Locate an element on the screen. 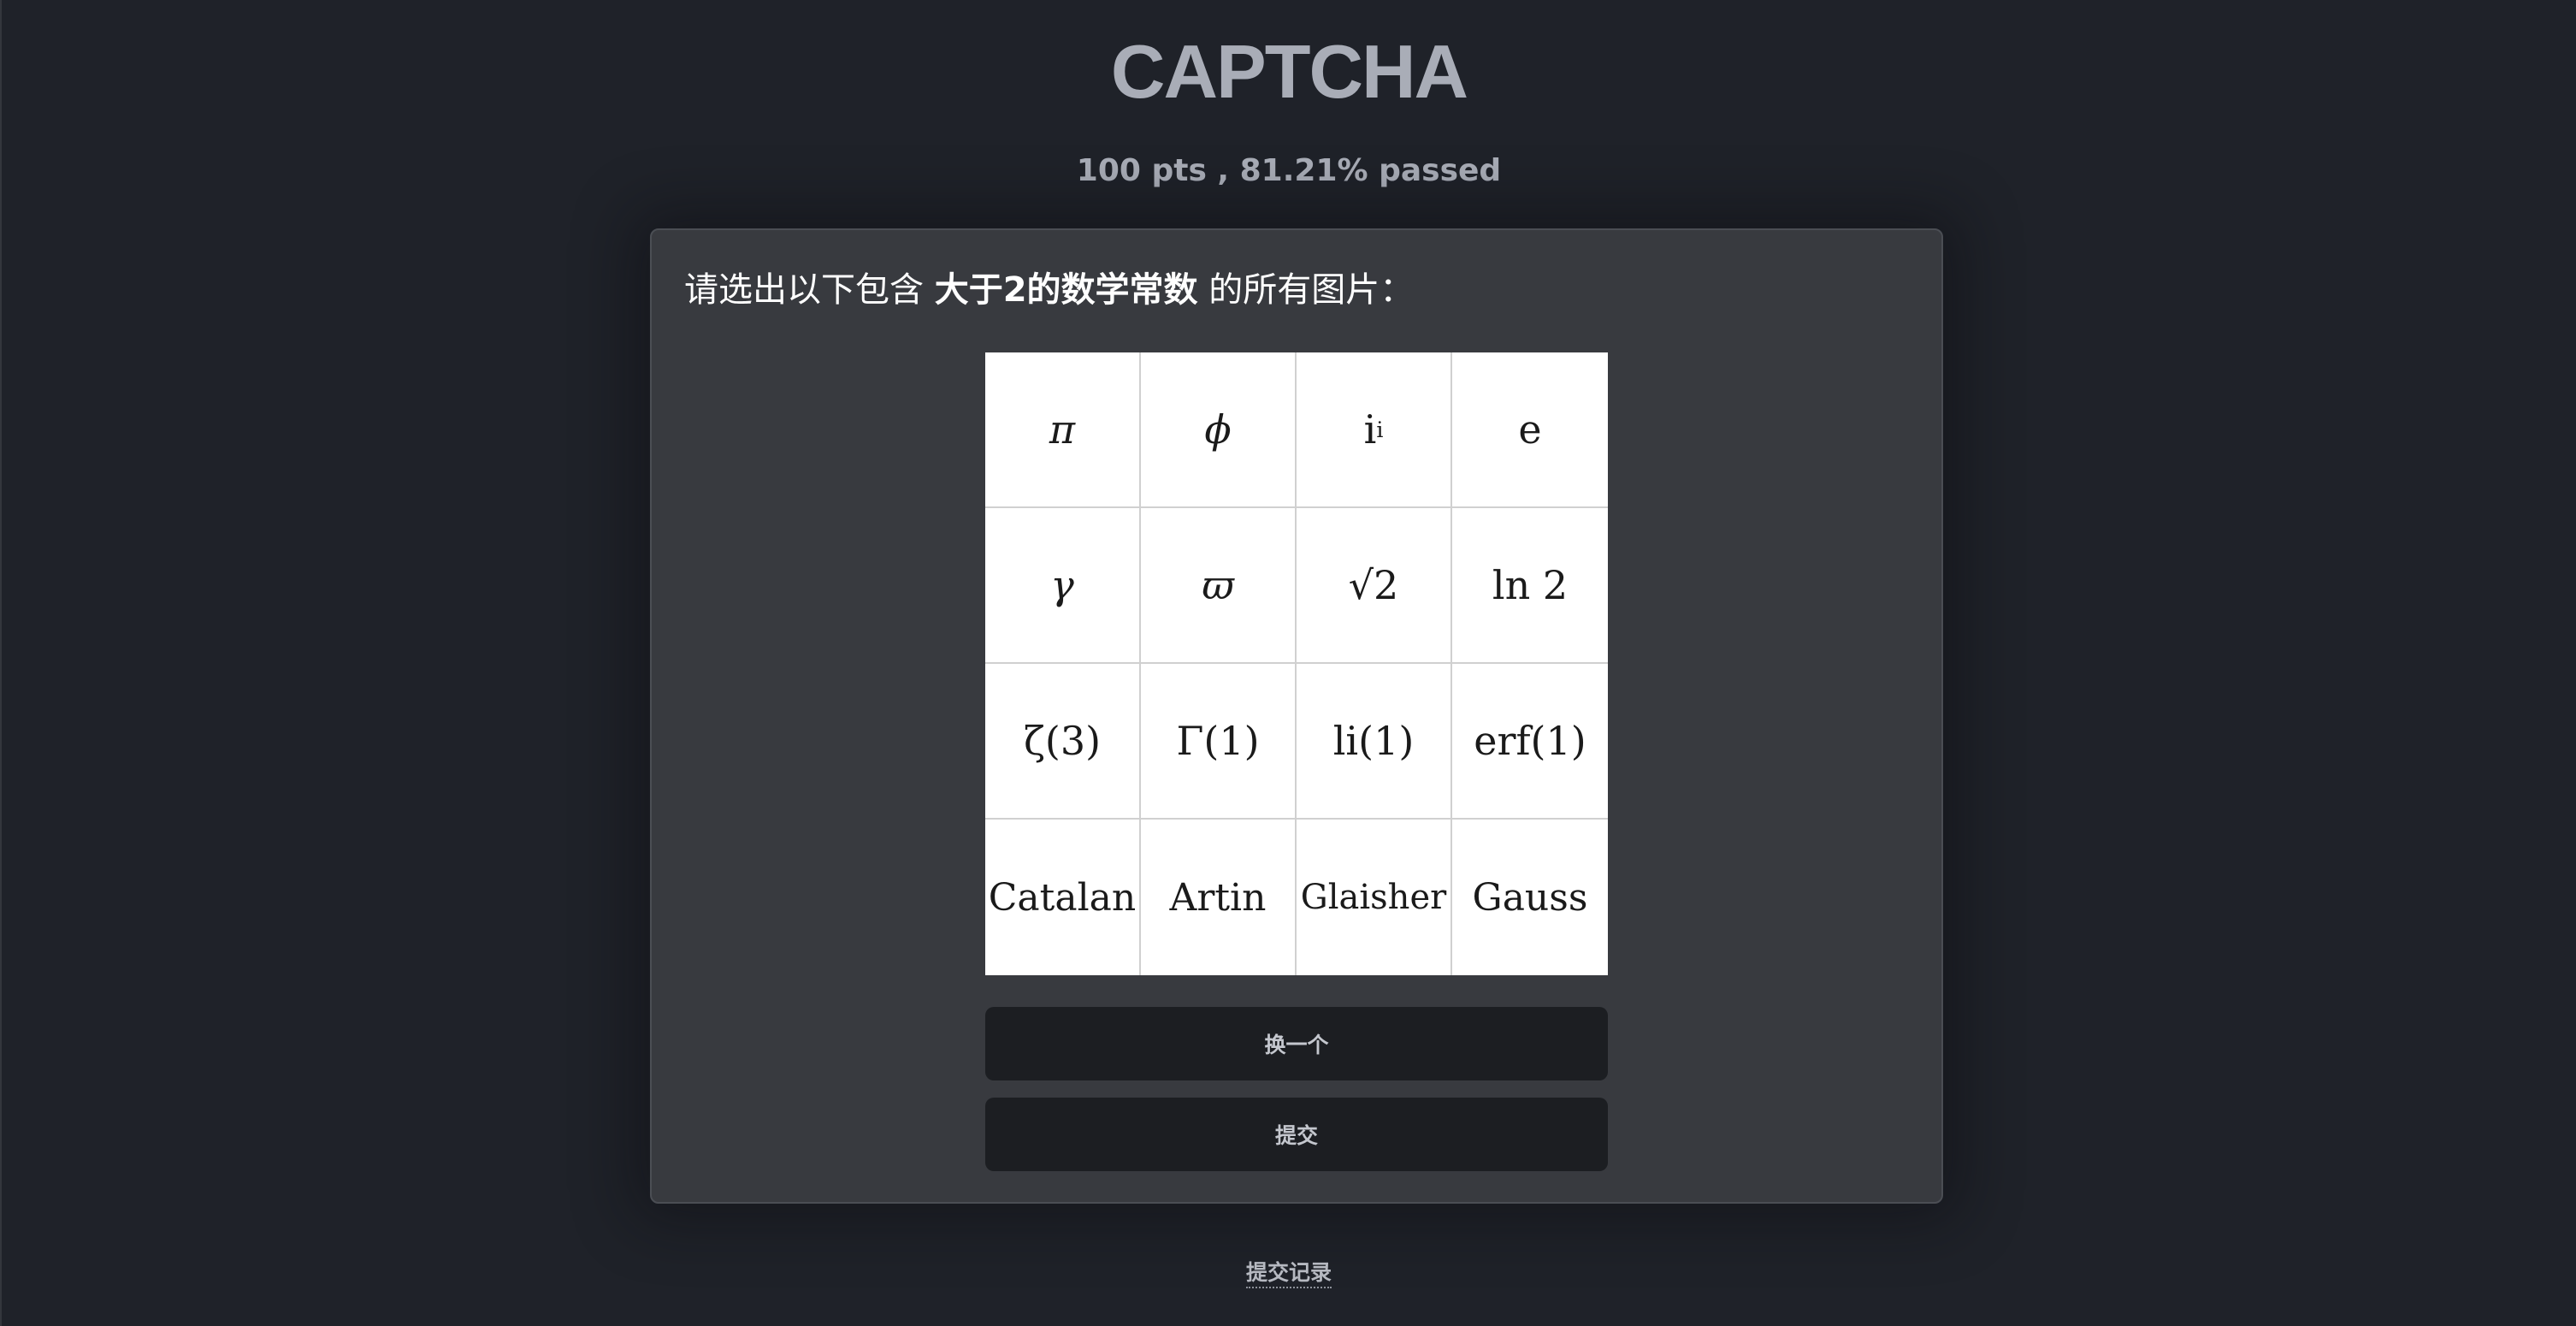 The height and width of the screenshot is (1326, 2576). tile-erf-1: erf(1) is located at coordinates (1530, 742).